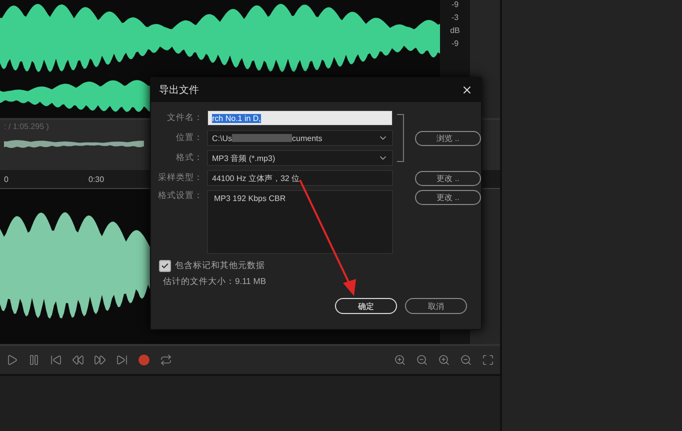 This screenshot has height=431, width=682. What do you see at coordinates (189, 158) in the screenshot?
I see `field-label: 格式：` at bounding box center [189, 158].